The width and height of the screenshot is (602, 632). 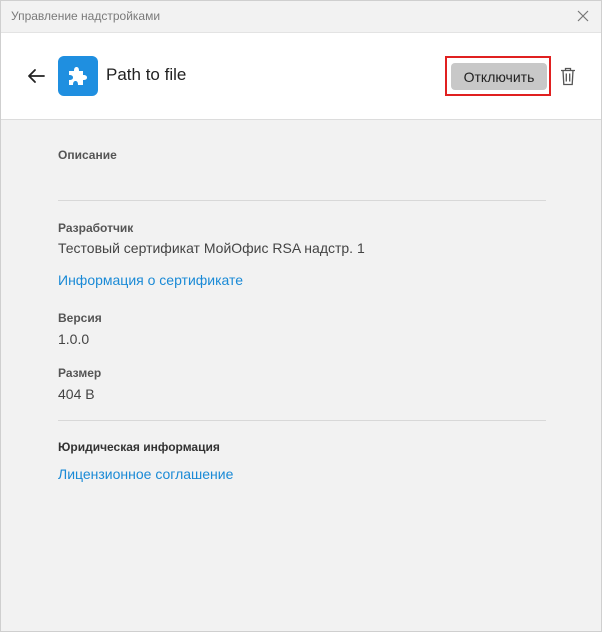 What do you see at coordinates (74, 339) in the screenshot?
I see `version-value: 1.0.0` at bounding box center [74, 339].